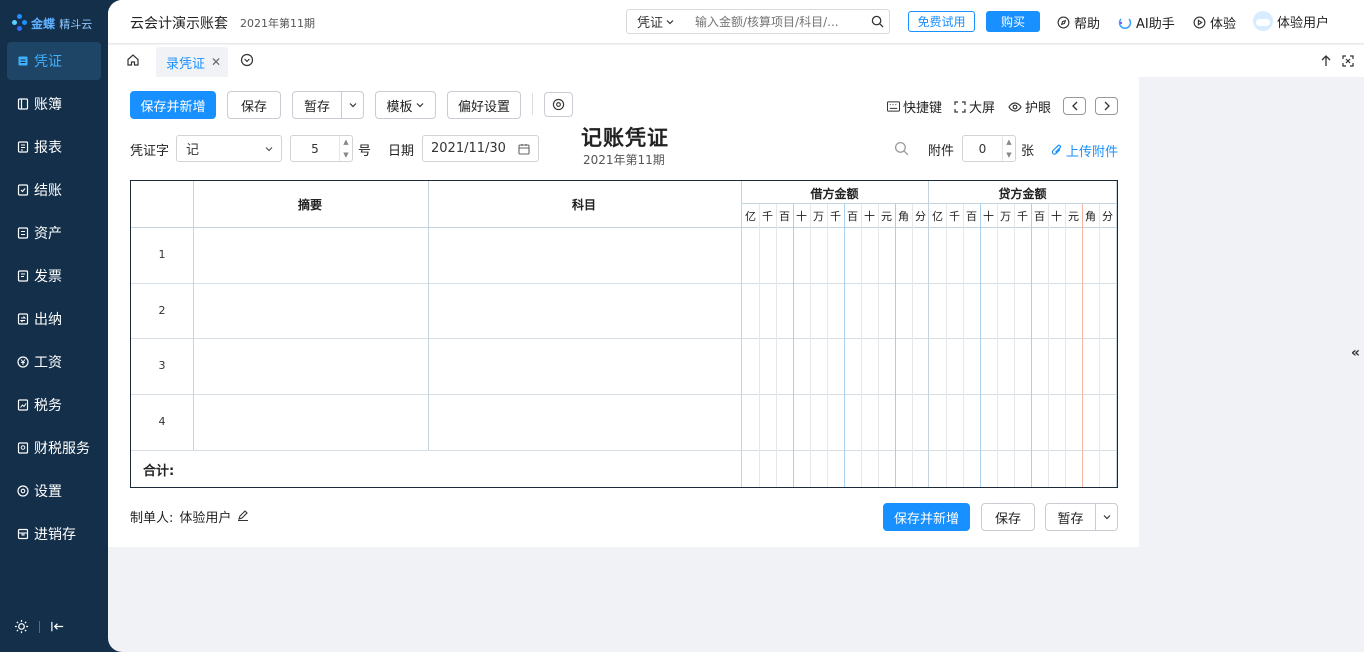  Describe the element at coordinates (192, 62) in the screenshot. I see `tab-record-voucher: 录凭证 ✕` at that location.